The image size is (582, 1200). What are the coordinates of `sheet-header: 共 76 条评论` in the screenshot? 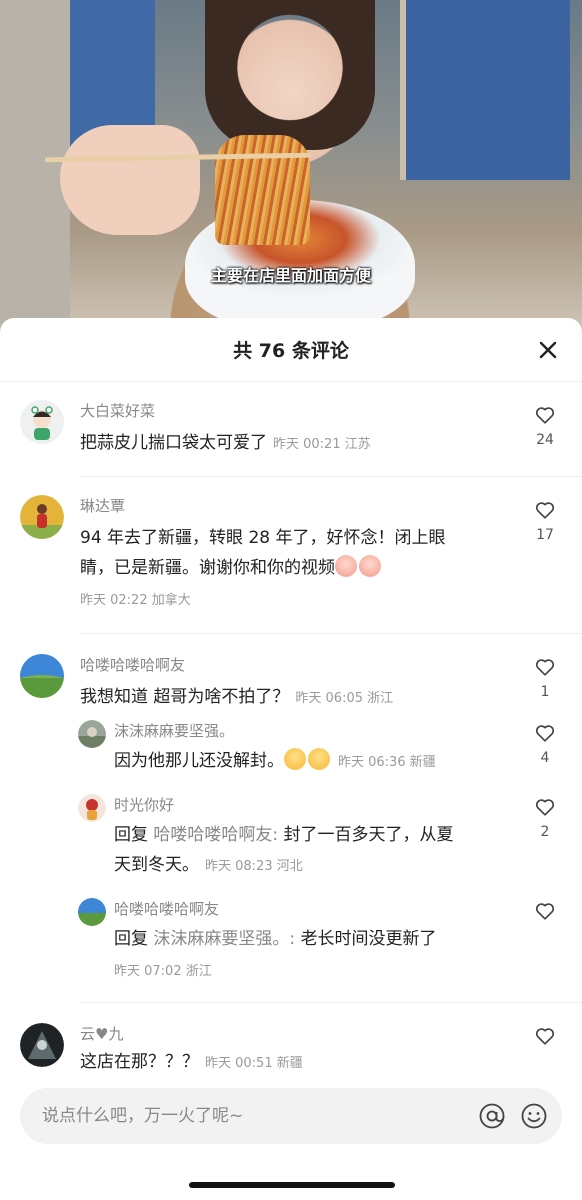 It's located at (291, 350).